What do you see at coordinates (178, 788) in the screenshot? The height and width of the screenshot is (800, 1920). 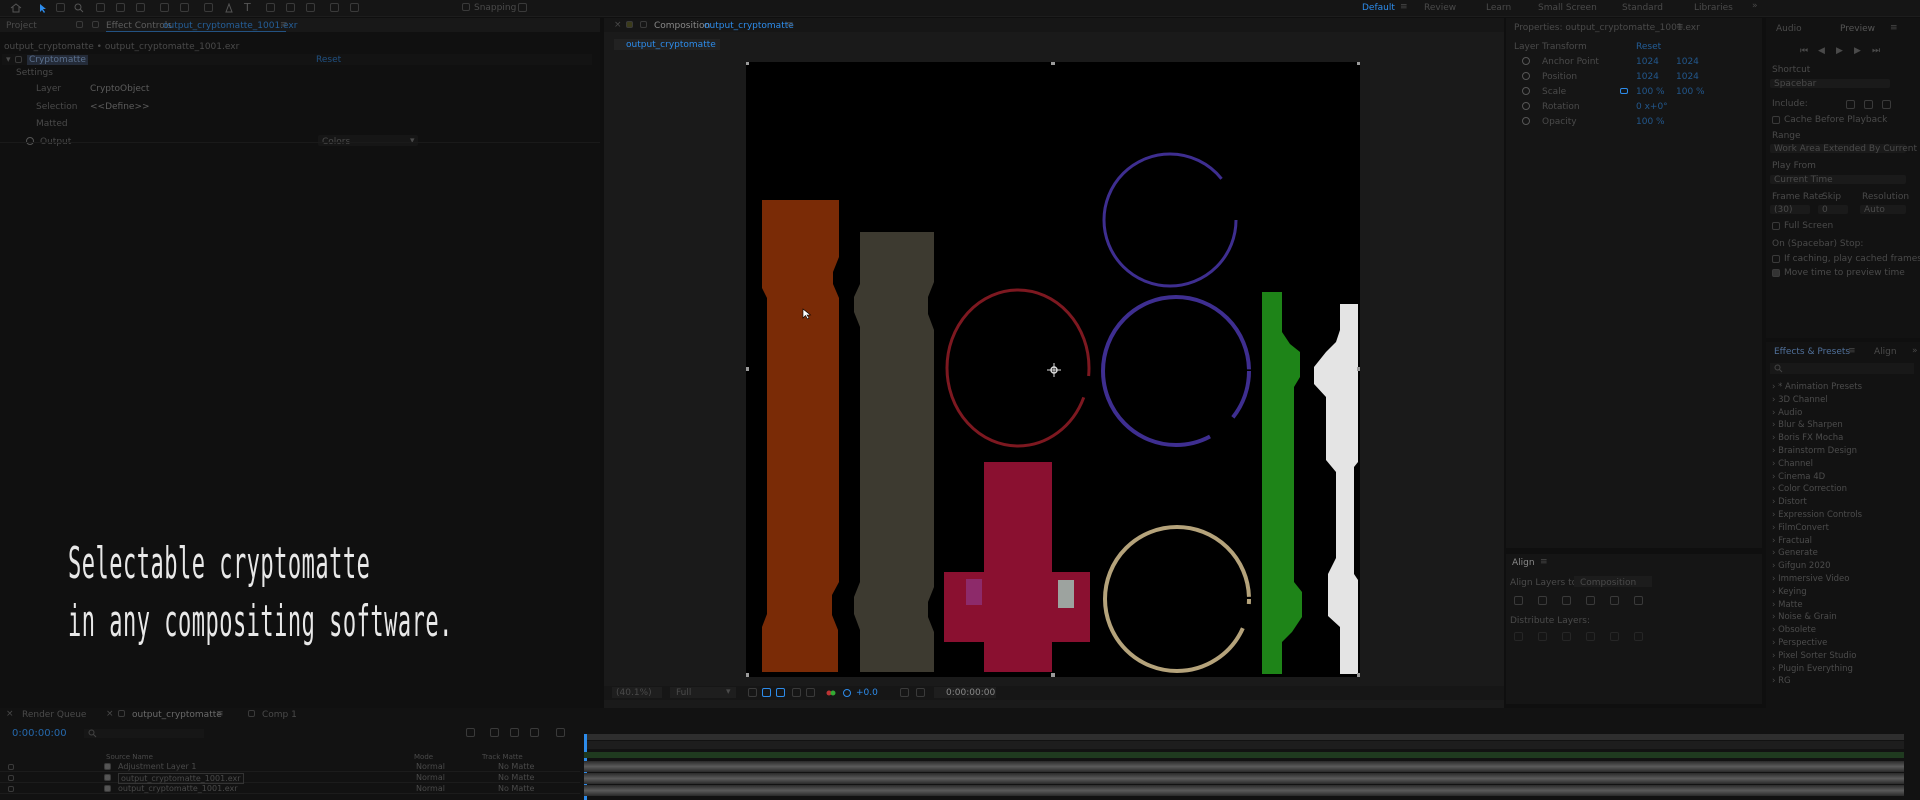 I see `layer-name: output_cryptomatte_1001.exr` at bounding box center [178, 788].